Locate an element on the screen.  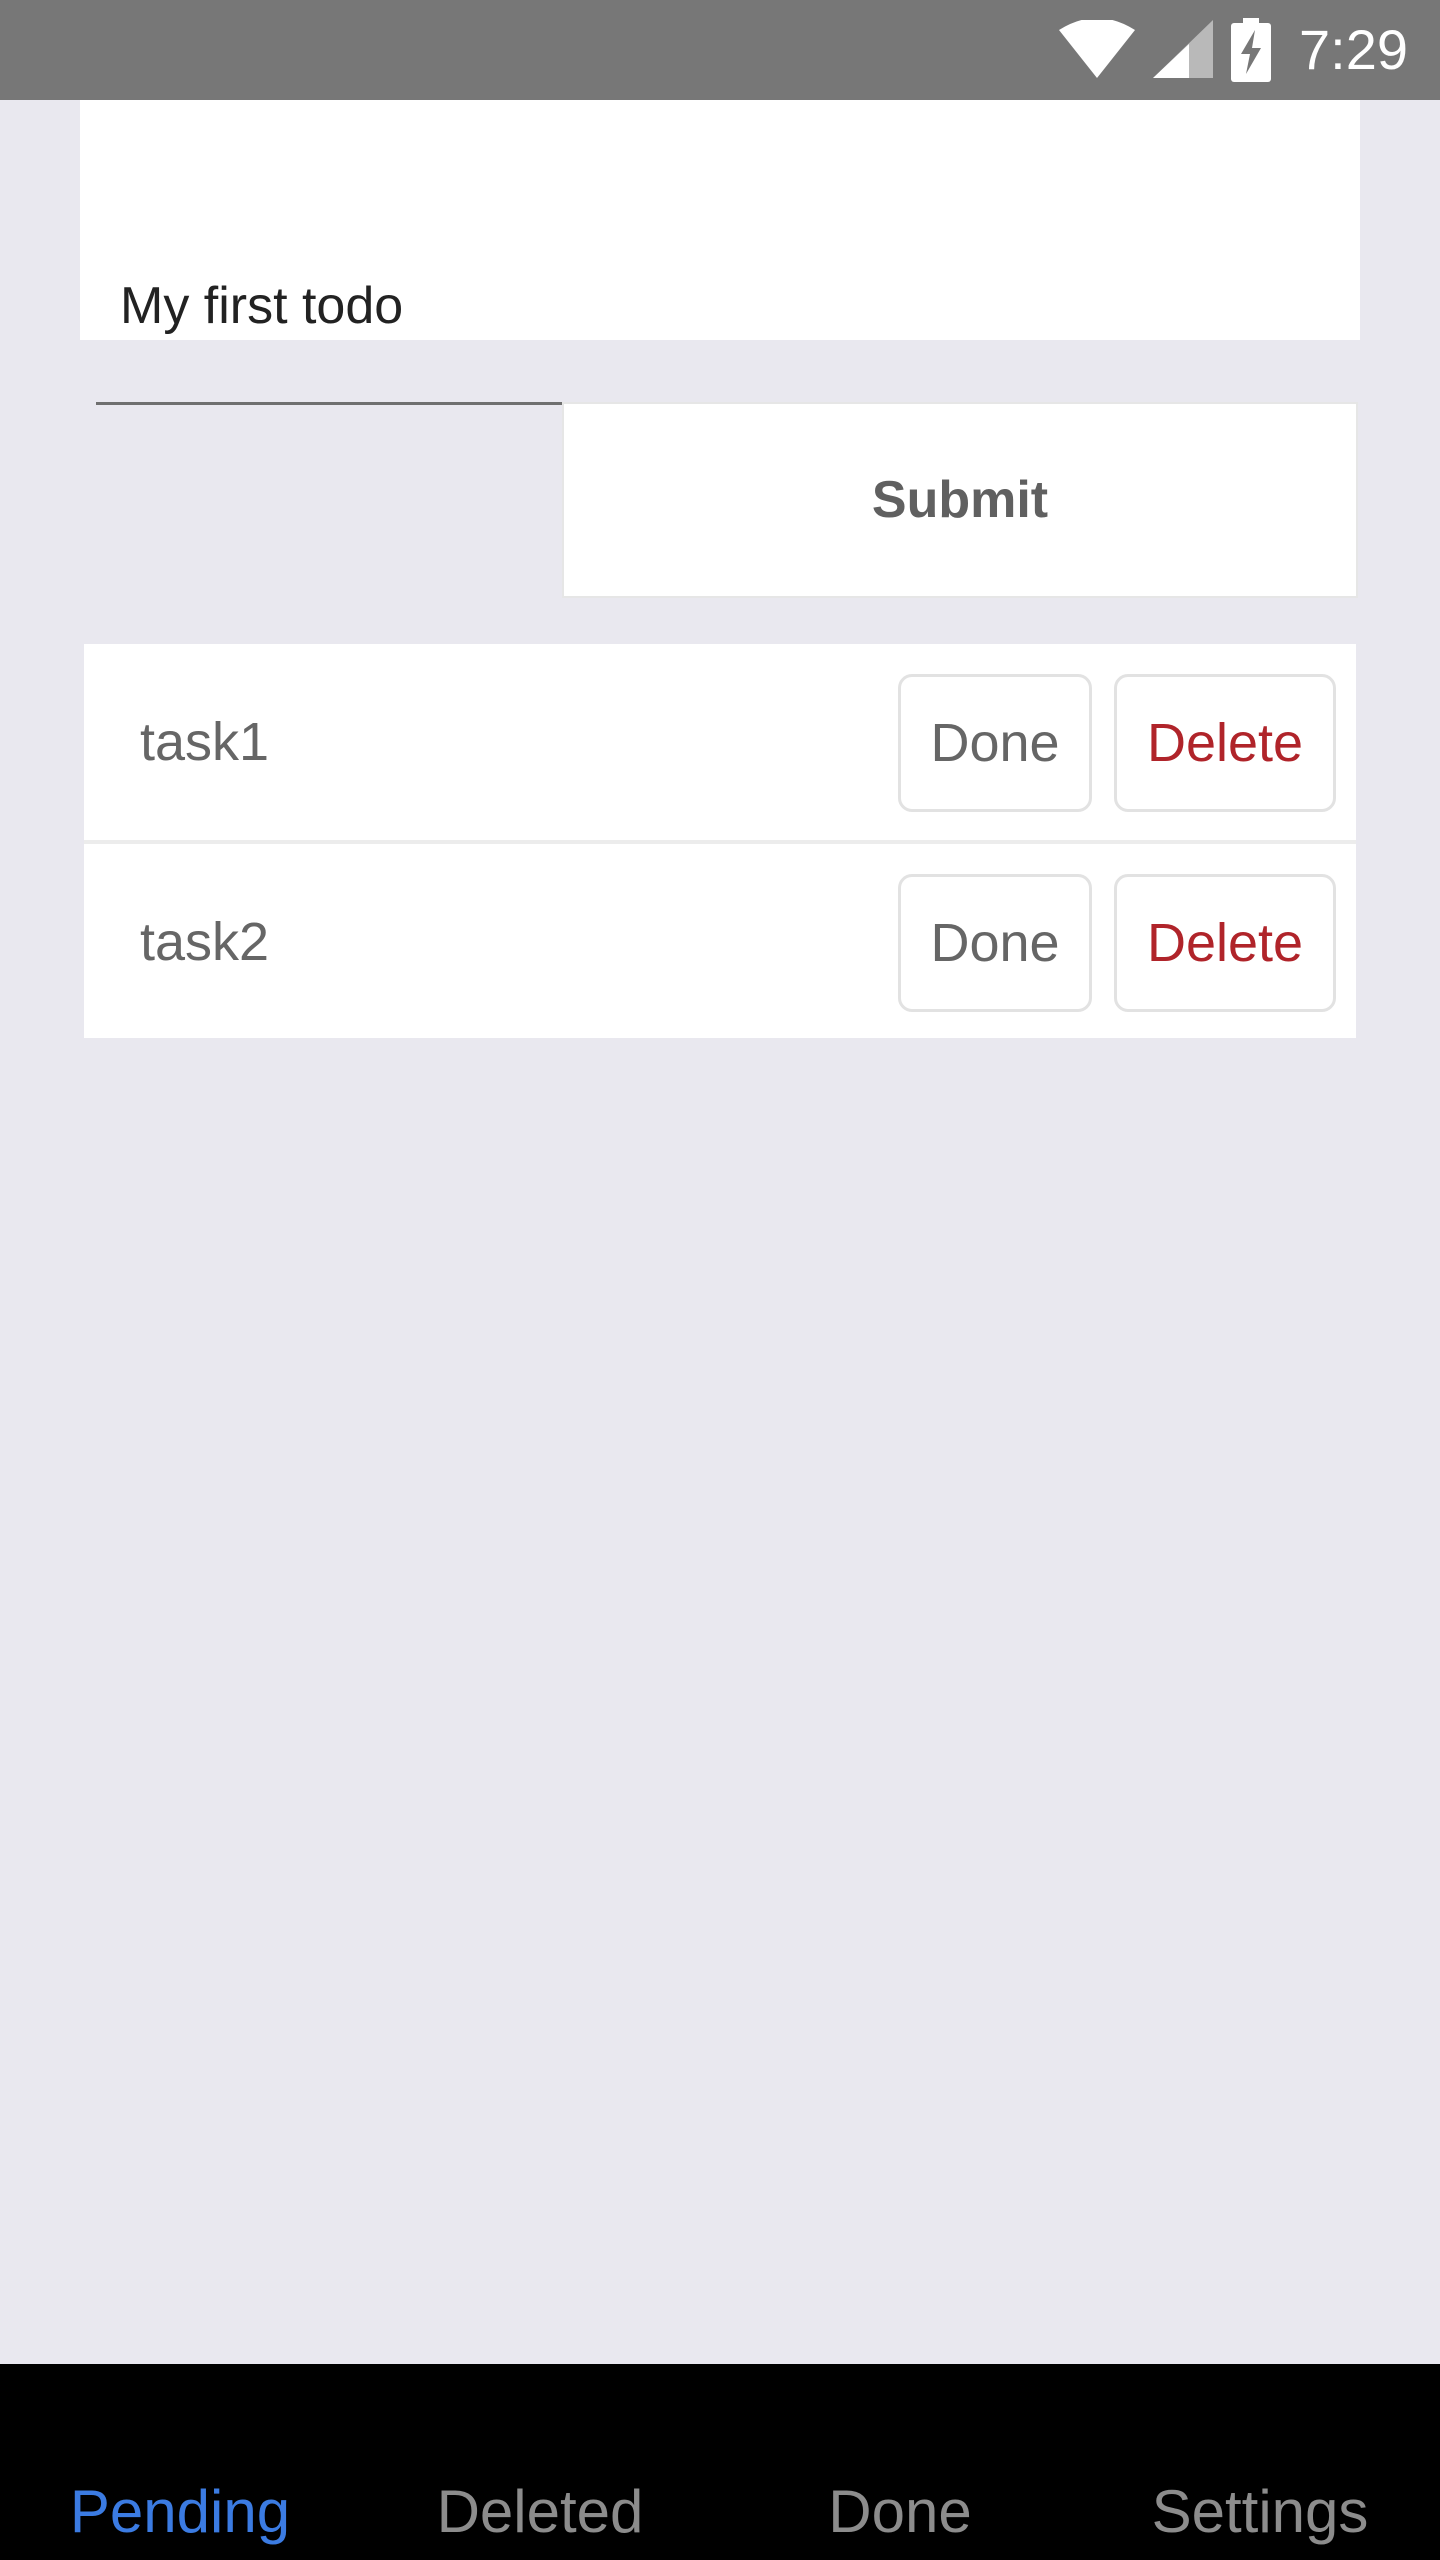
bottom-tab-bar: Pending Deleted Done Settings is located at coordinates (720, 2462).